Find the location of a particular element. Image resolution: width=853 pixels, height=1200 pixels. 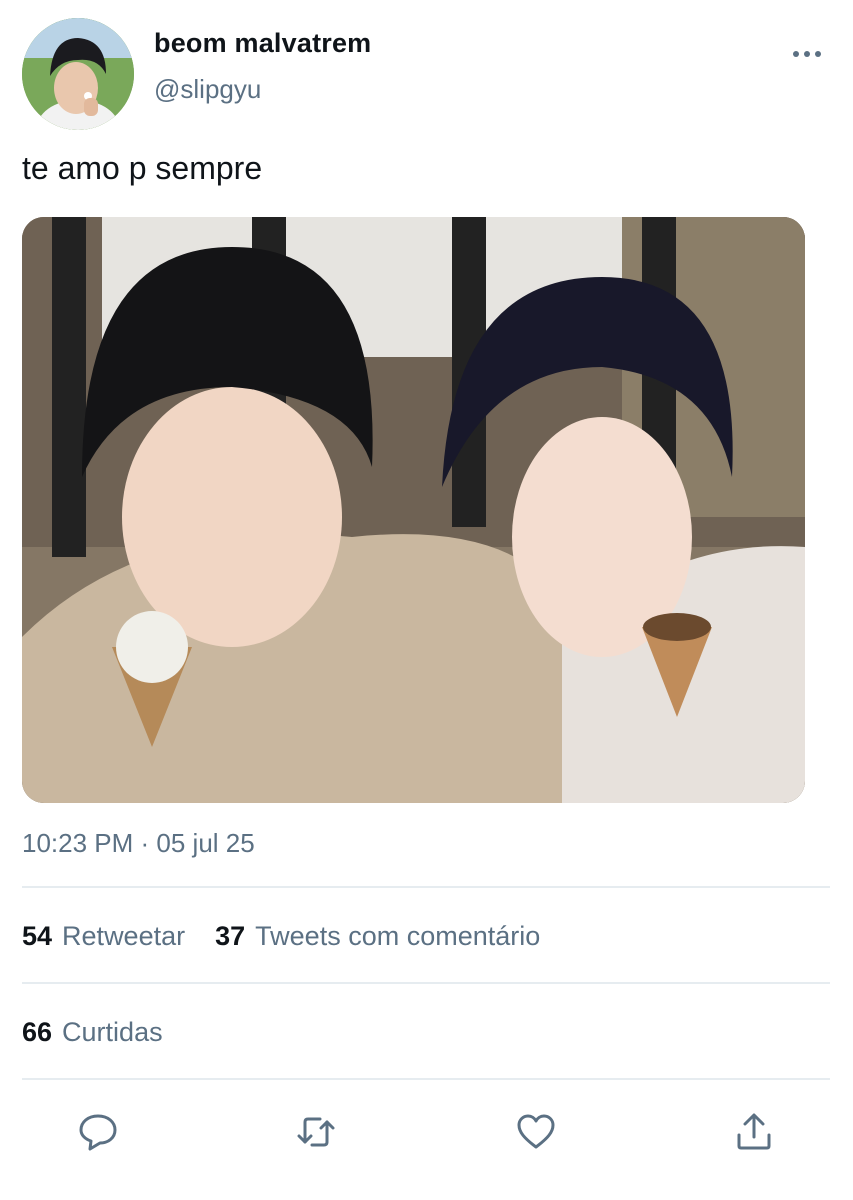

avatar is located at coordinates (78, 74).